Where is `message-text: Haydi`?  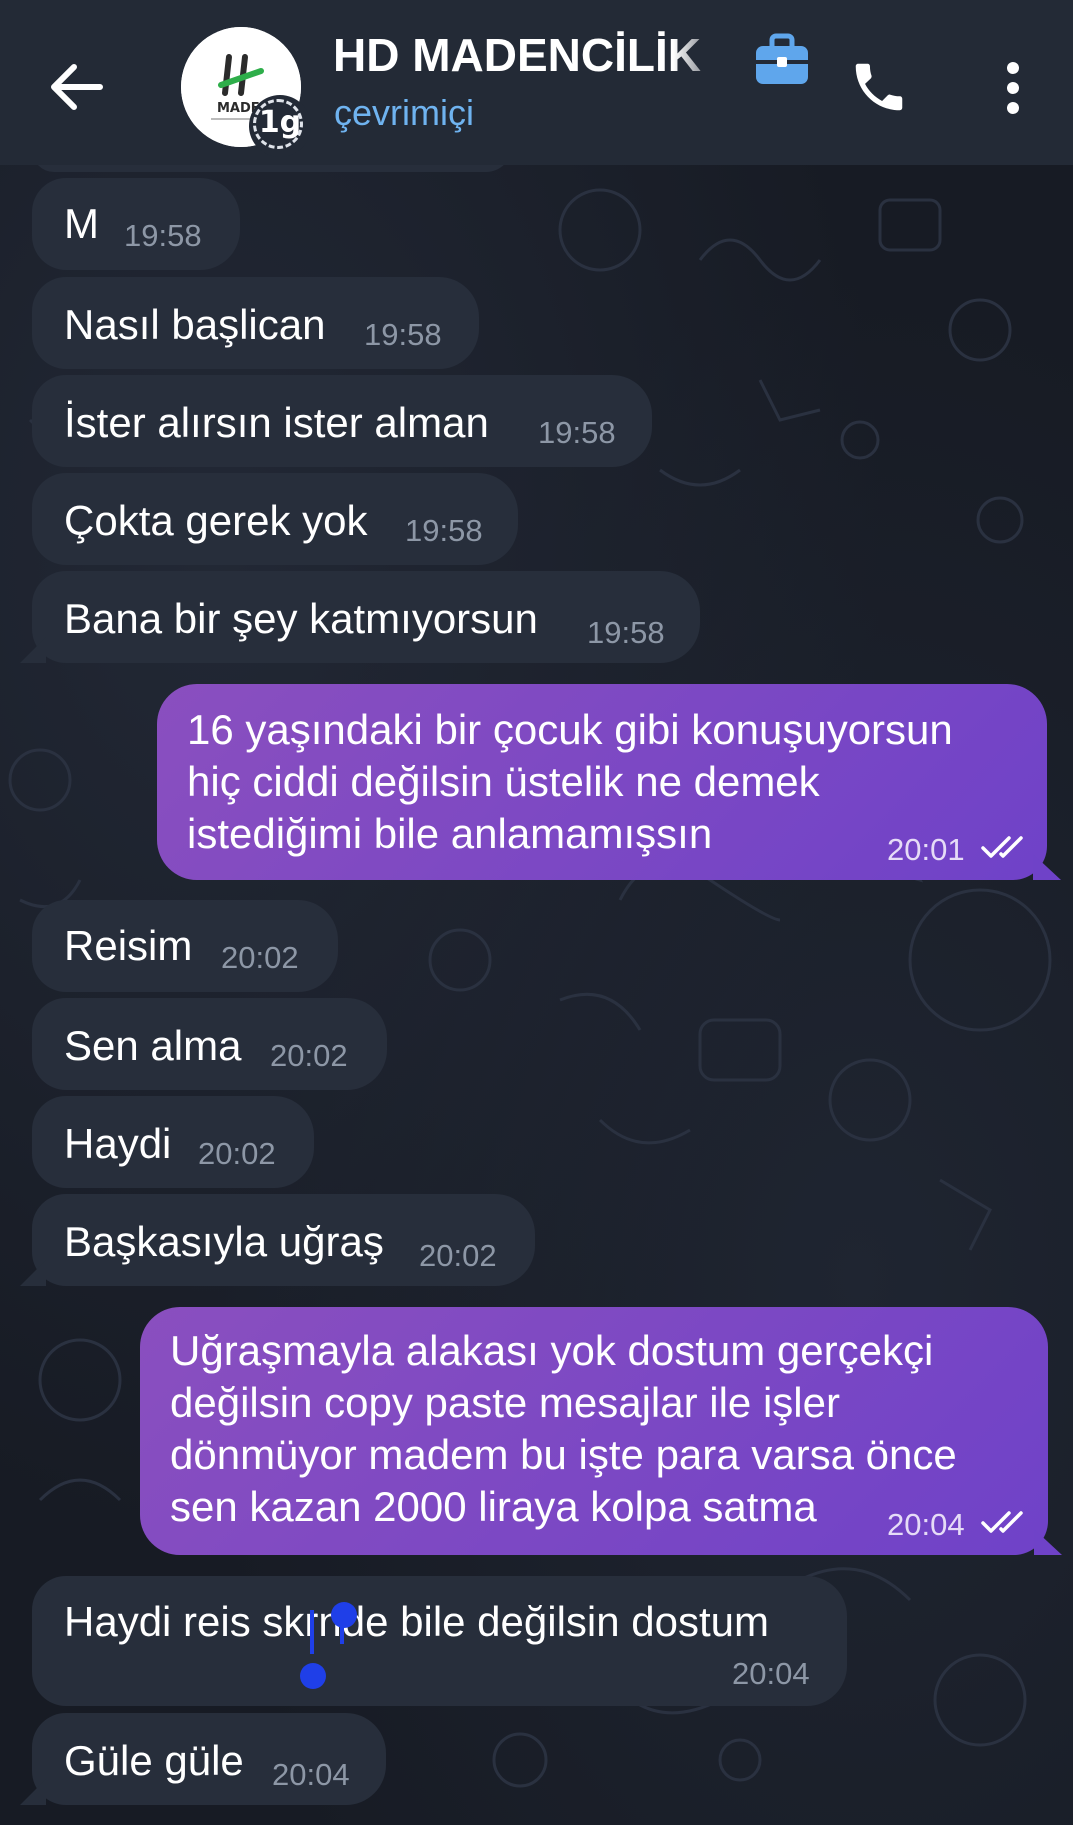 message-text: Haydi is located at coordinates (118, 1143).